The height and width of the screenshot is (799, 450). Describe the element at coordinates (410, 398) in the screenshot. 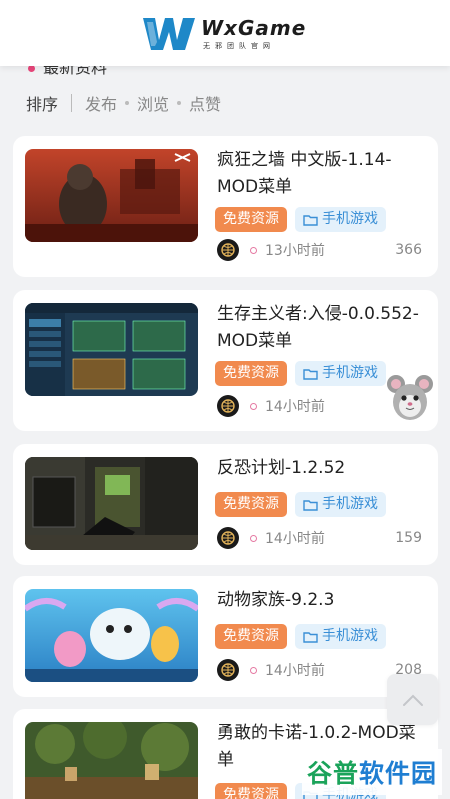

I see `mouse-mascot-icon` at that location.